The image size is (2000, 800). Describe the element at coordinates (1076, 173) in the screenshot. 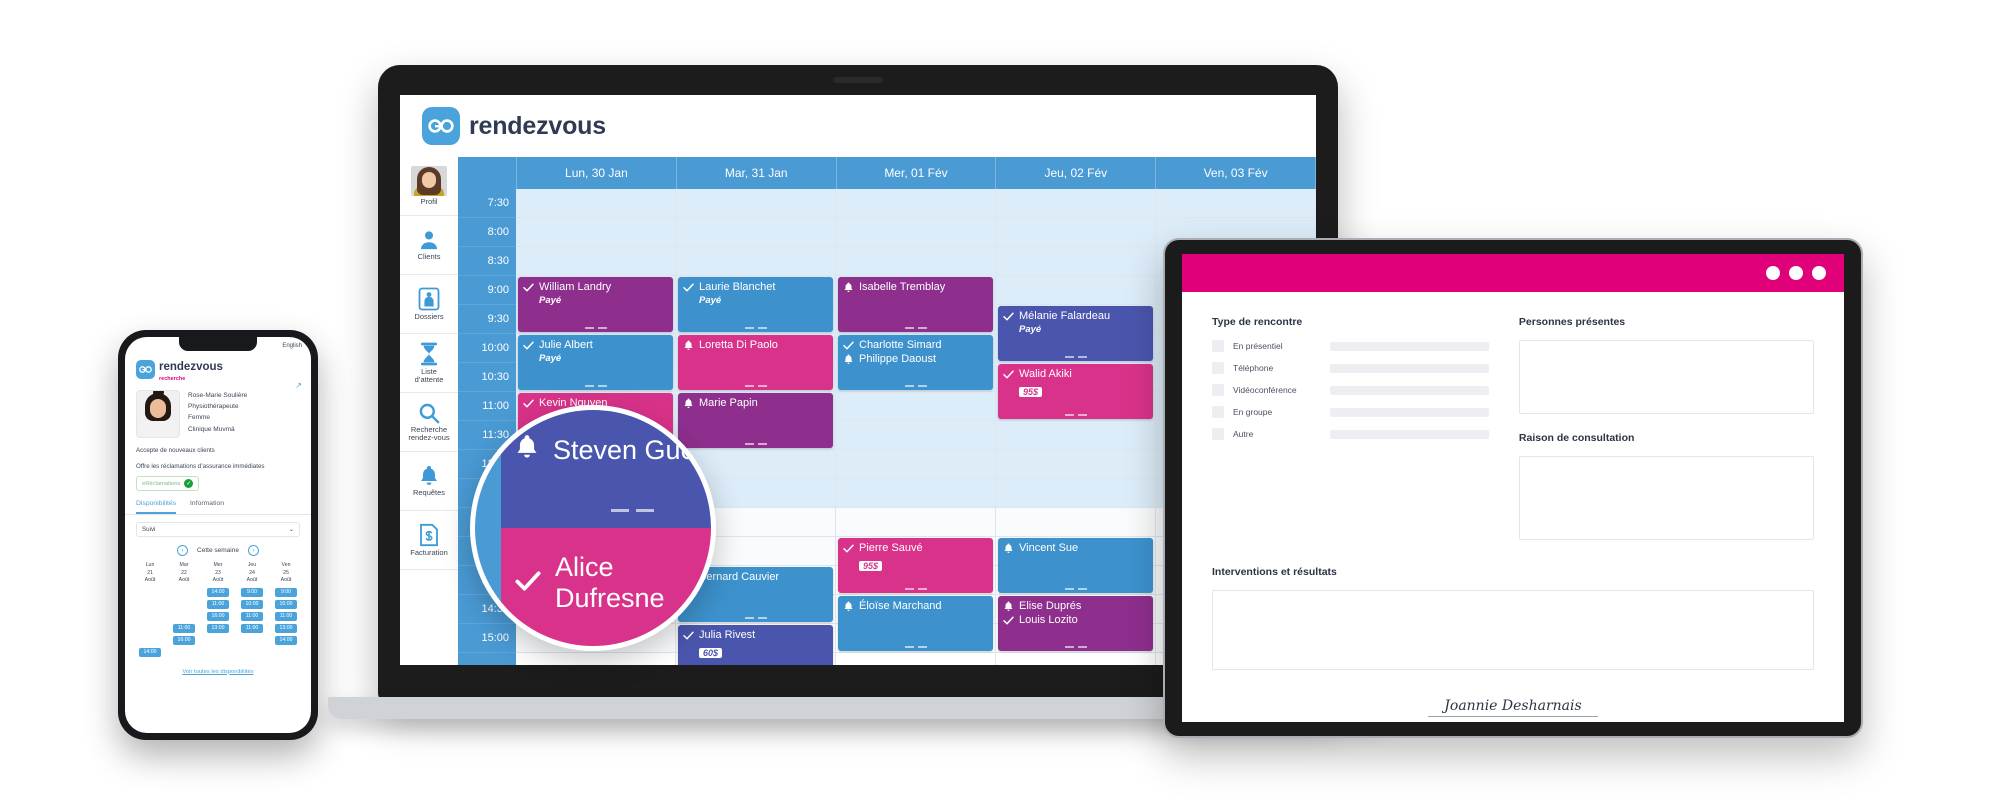

I see `calendar-day-header: Jeu, 02 Fév` at that location.